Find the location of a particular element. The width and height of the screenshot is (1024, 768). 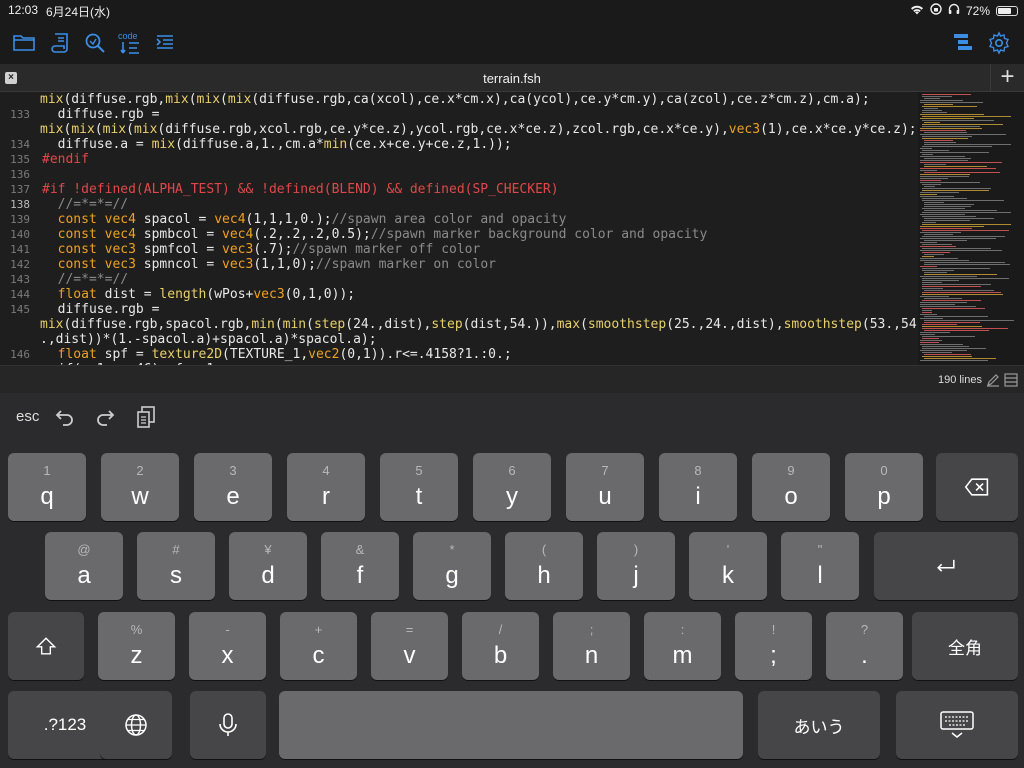

key-period: ?. is located at coordinates (864, 646).